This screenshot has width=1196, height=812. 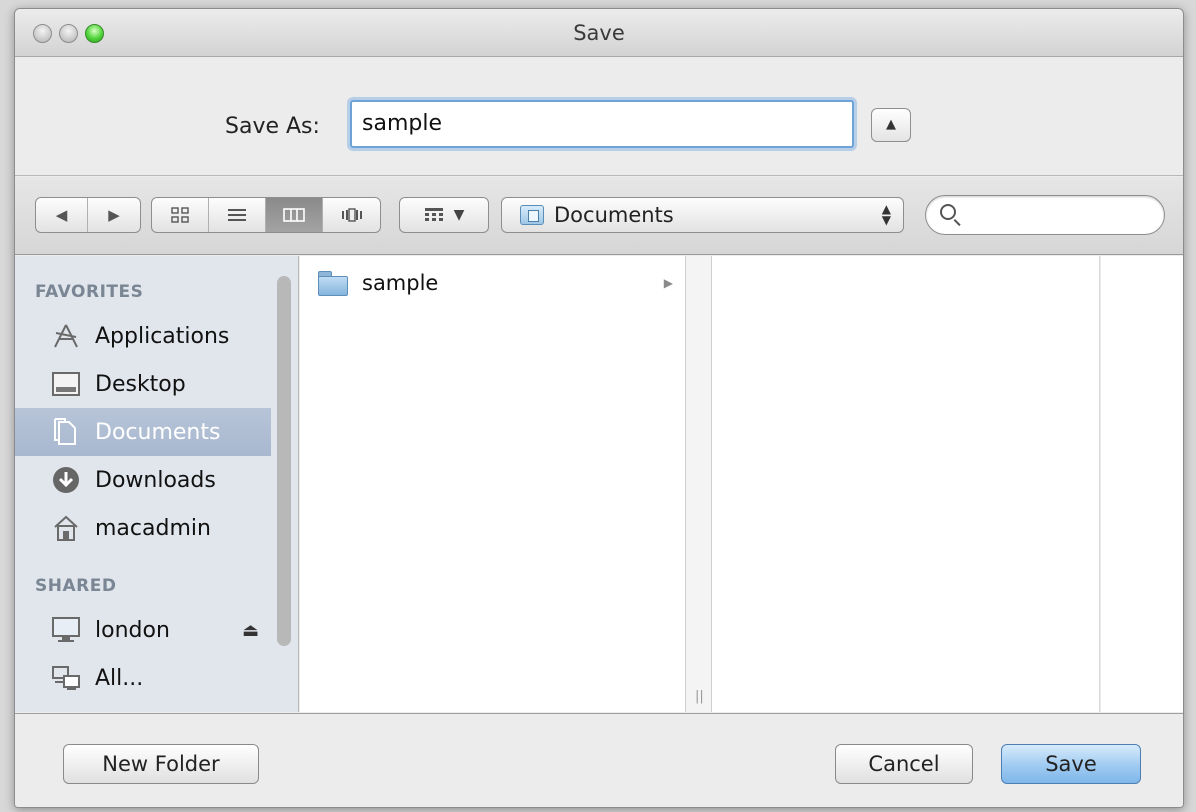 I want to click on sidebar-item-desktop: Desktop, so click(x=143, y=384).